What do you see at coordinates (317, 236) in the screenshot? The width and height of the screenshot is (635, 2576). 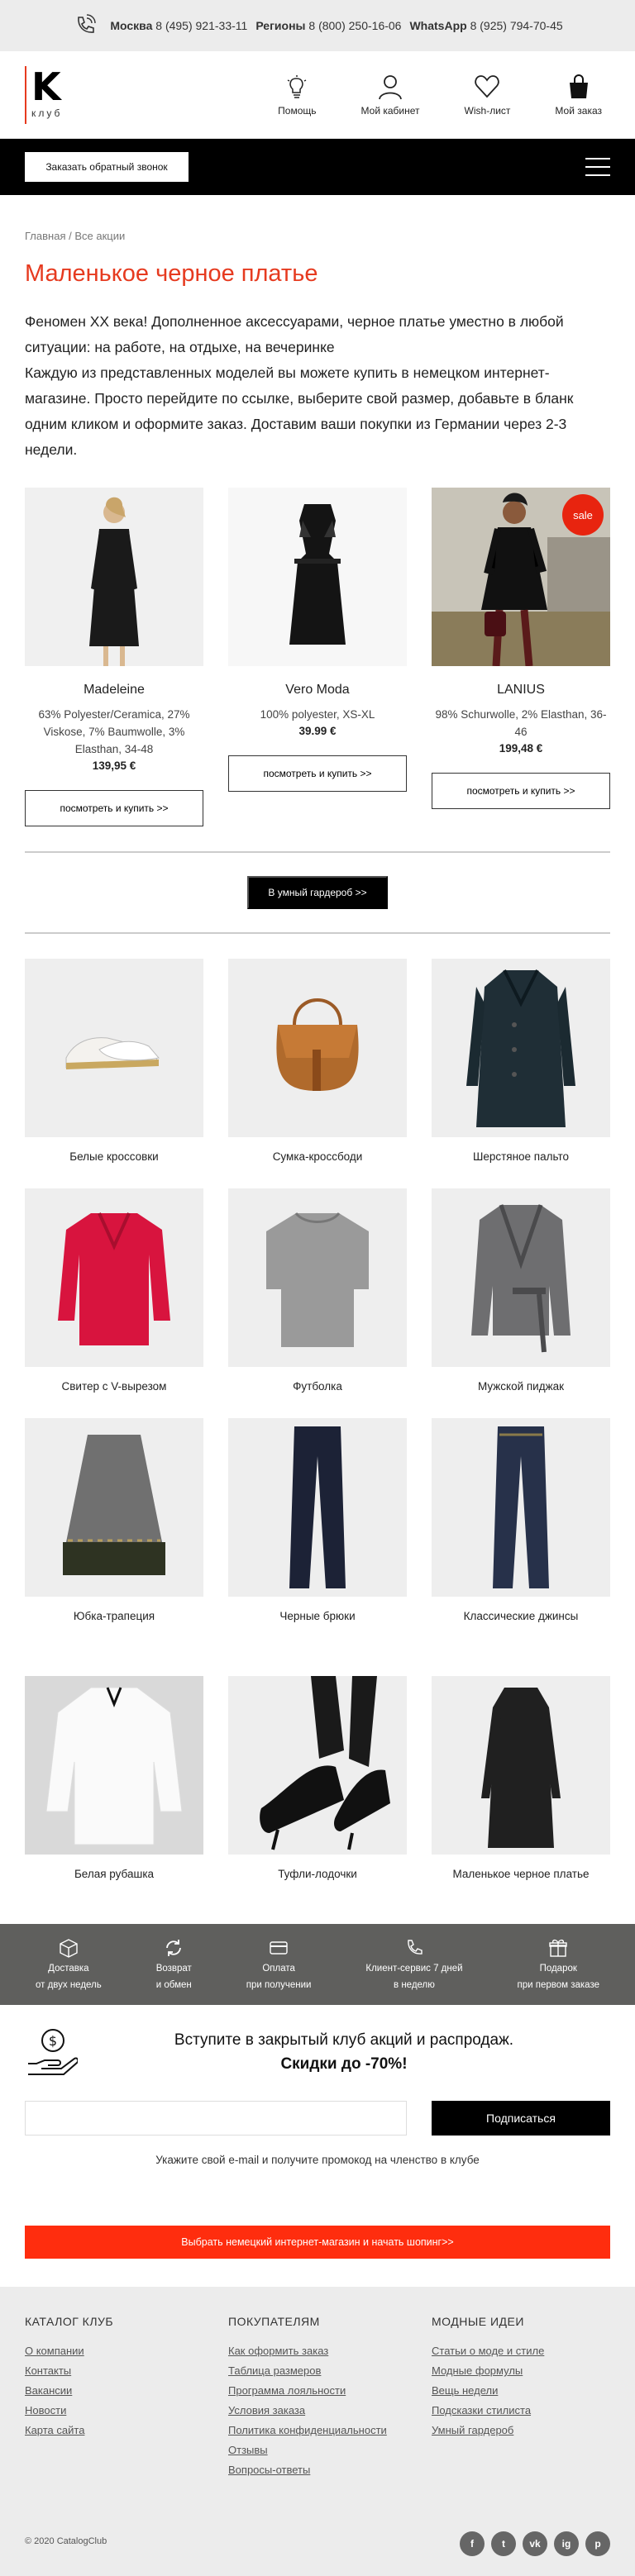 I see `breadcrumb: Главная / Все акции` at bounding box center [317, 236].